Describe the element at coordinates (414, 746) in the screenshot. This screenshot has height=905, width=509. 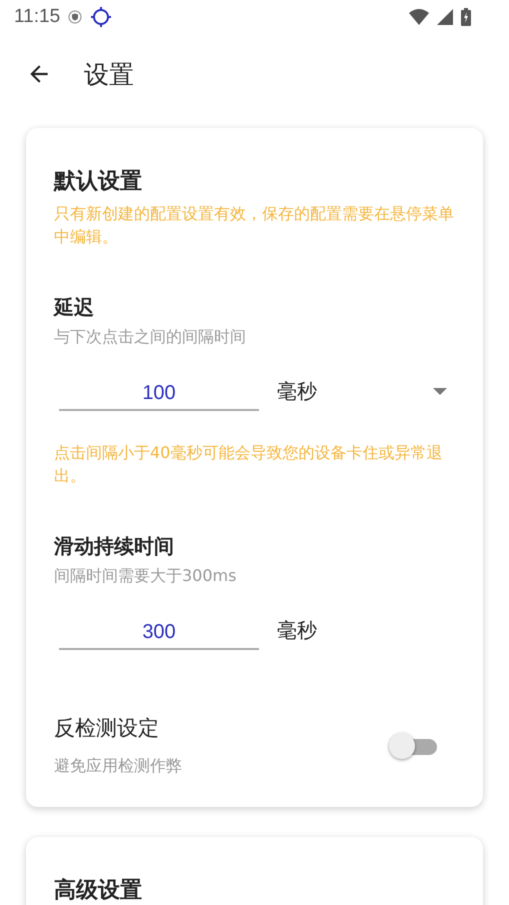
I see `toggle-switch` at that location.